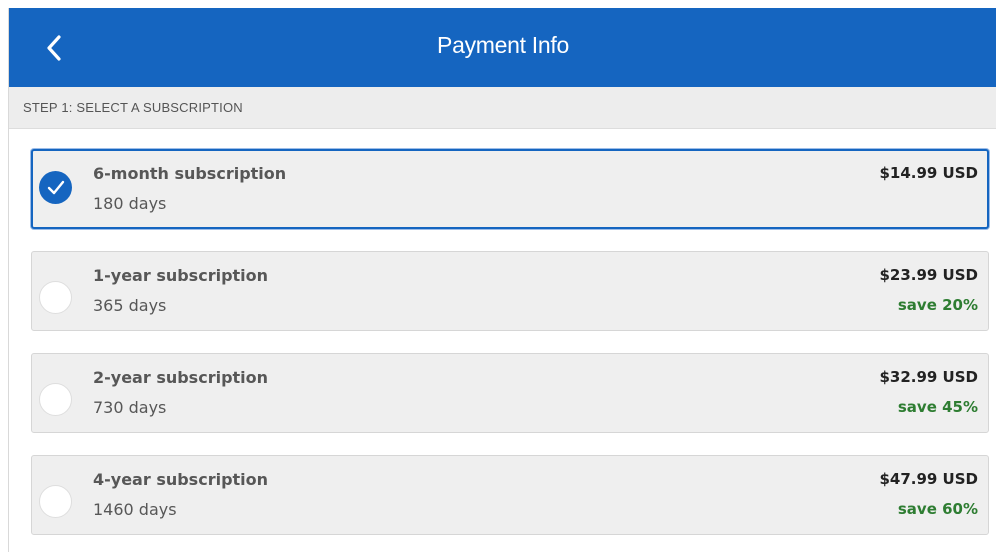  I want to click on option-savings: save 20%, so click(937, 305).